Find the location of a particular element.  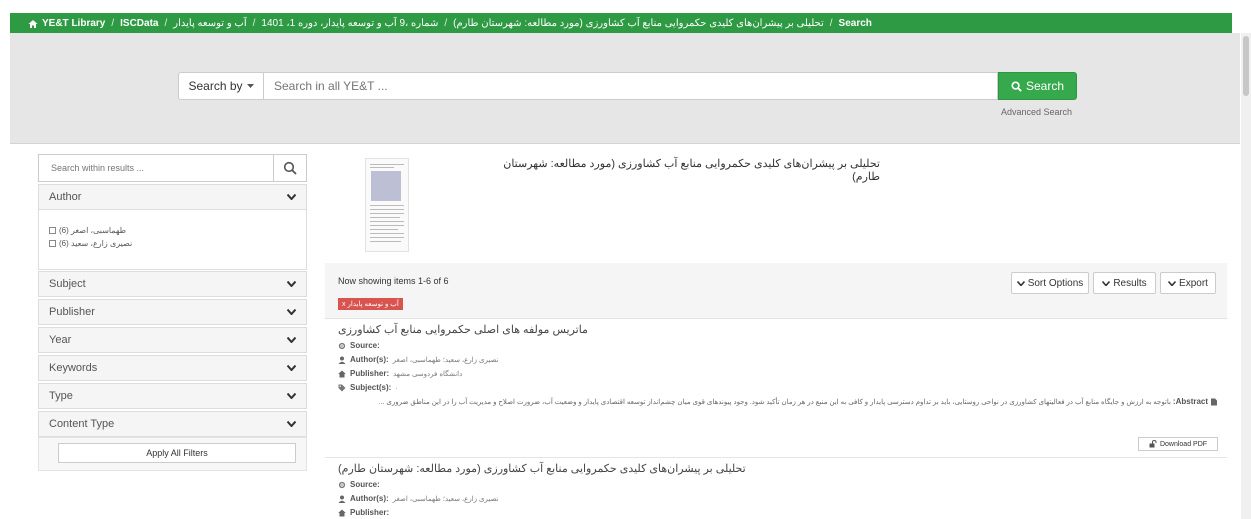

sort-options-button: Sort Options is located at coordinates (1050, 283).